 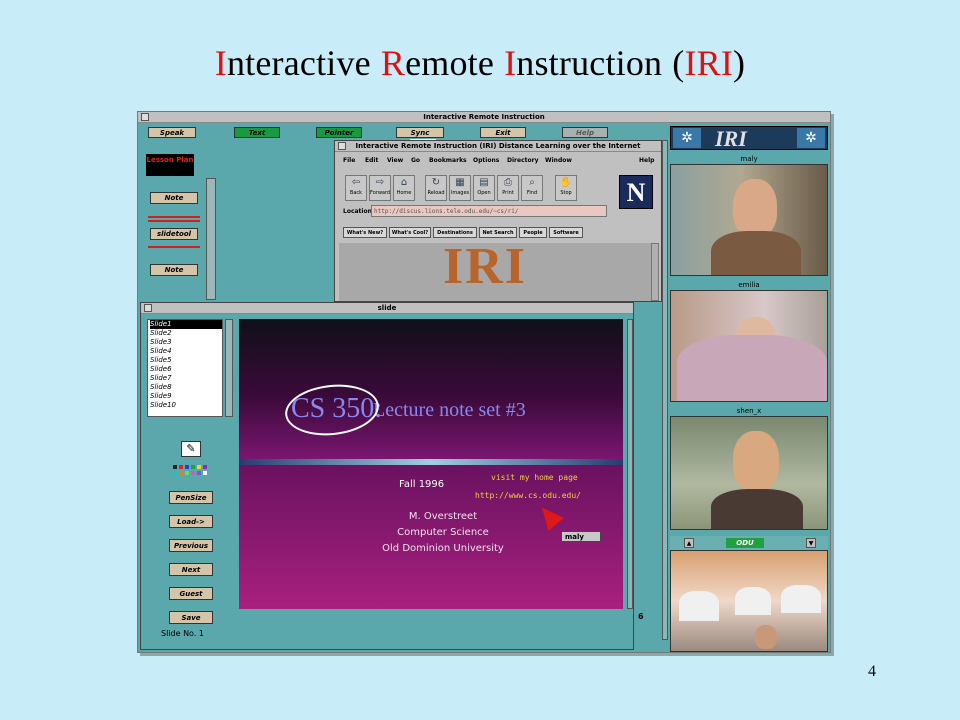 I want to click on slide-list-scrollbar, so click(x=229, y=368).